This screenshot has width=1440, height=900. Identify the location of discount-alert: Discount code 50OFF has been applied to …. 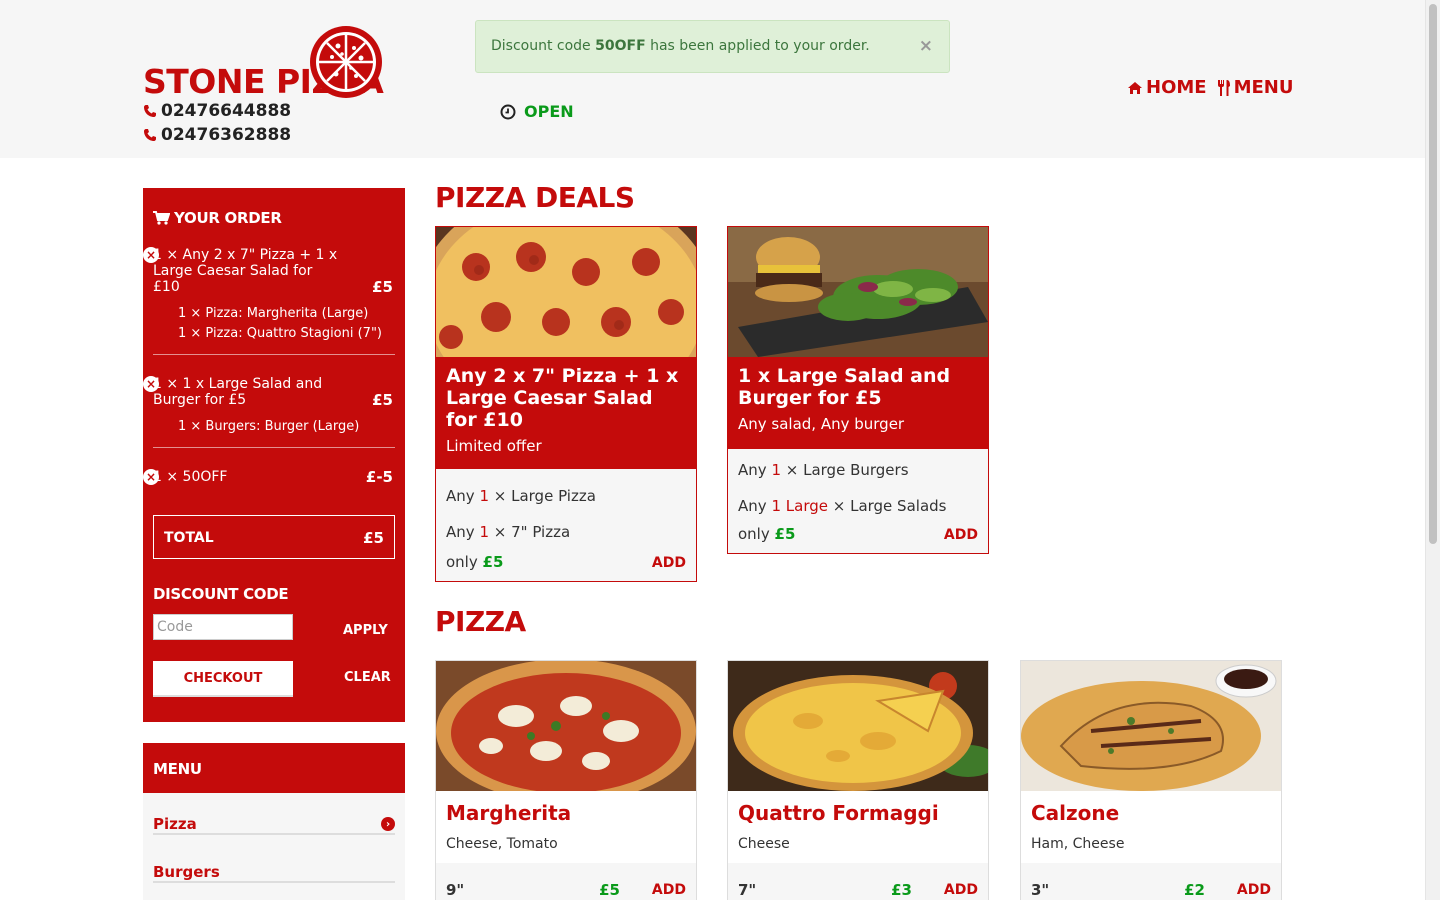
(712, 46).